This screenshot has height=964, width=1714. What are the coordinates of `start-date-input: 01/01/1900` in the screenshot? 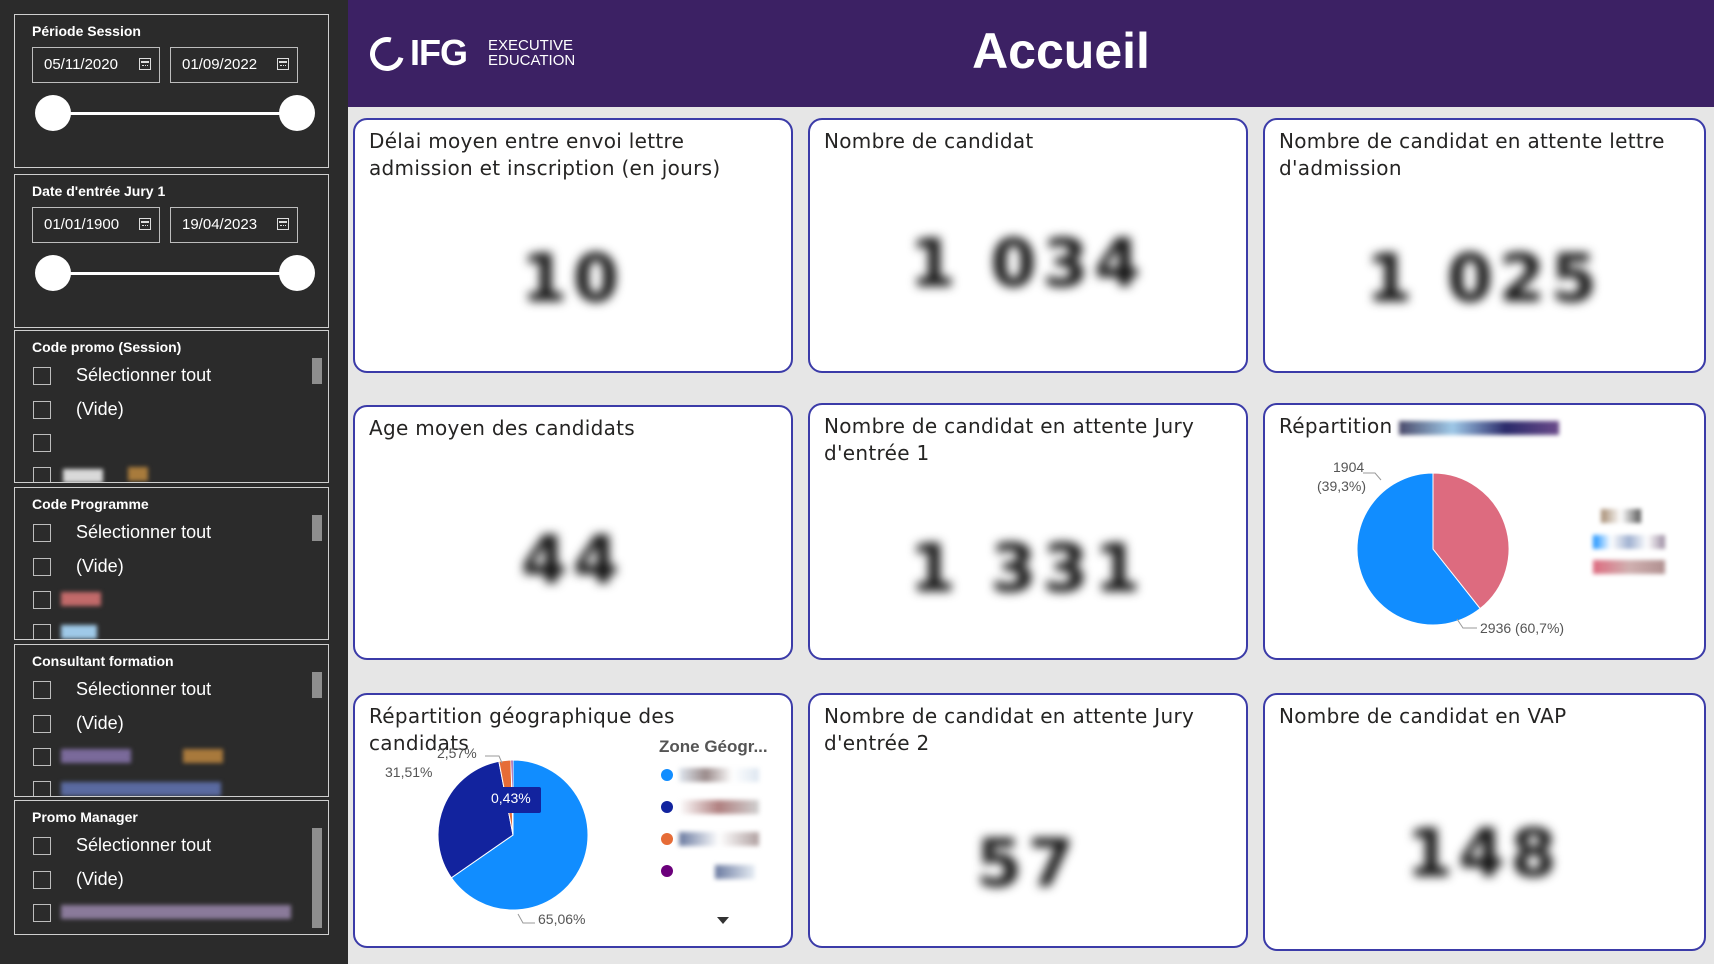 It's located at (96, 225).